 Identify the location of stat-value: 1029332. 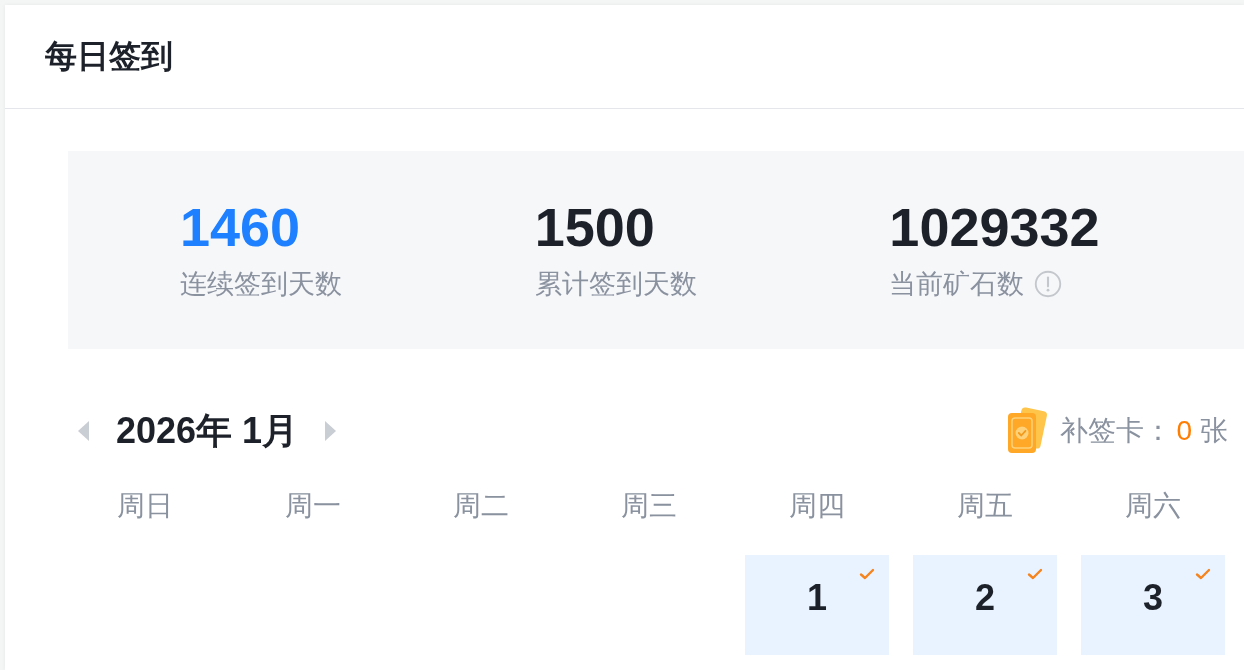
(994, 228).